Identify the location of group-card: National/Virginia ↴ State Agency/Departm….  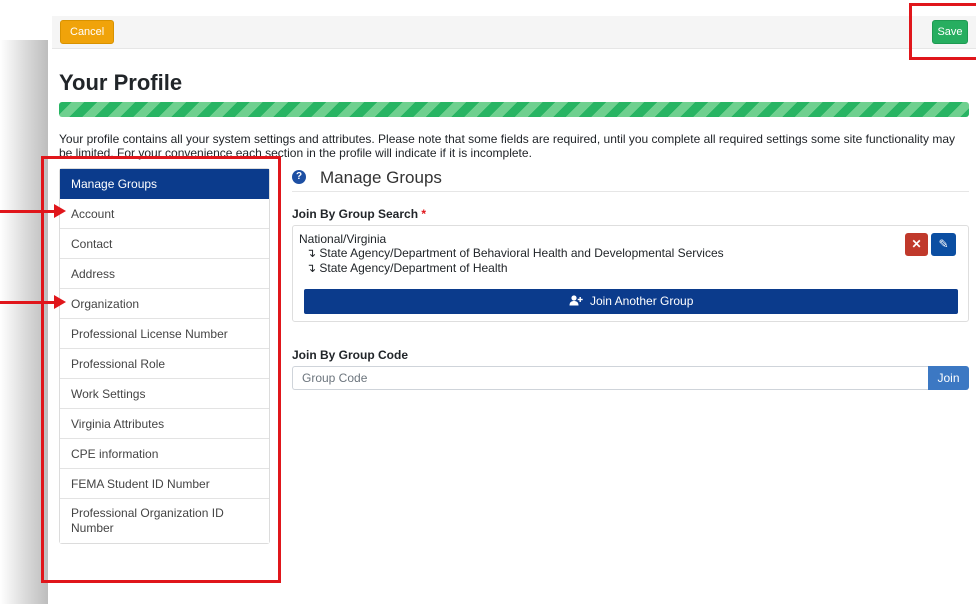
(630, 273).